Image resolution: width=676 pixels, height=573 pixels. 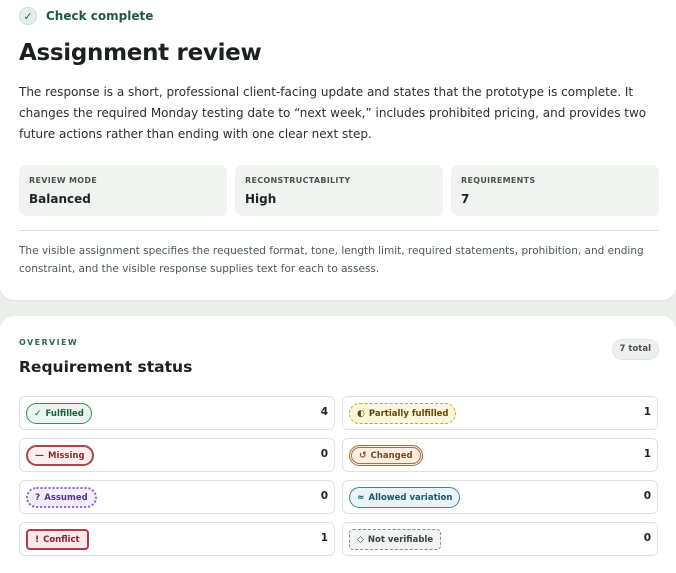 I want to click on status-label: Check complete, so click(x=100, y=16).